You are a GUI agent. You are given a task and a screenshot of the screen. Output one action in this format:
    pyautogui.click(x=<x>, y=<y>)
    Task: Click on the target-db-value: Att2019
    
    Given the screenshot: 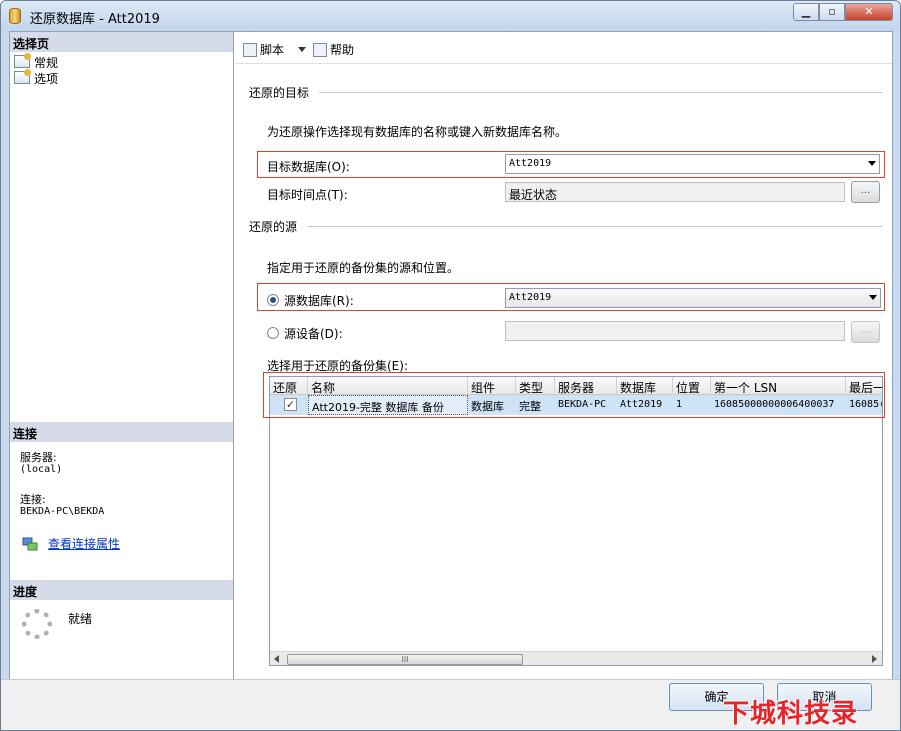 What is the action you would take?
    pyautogui.click(x=530, y=163)
    